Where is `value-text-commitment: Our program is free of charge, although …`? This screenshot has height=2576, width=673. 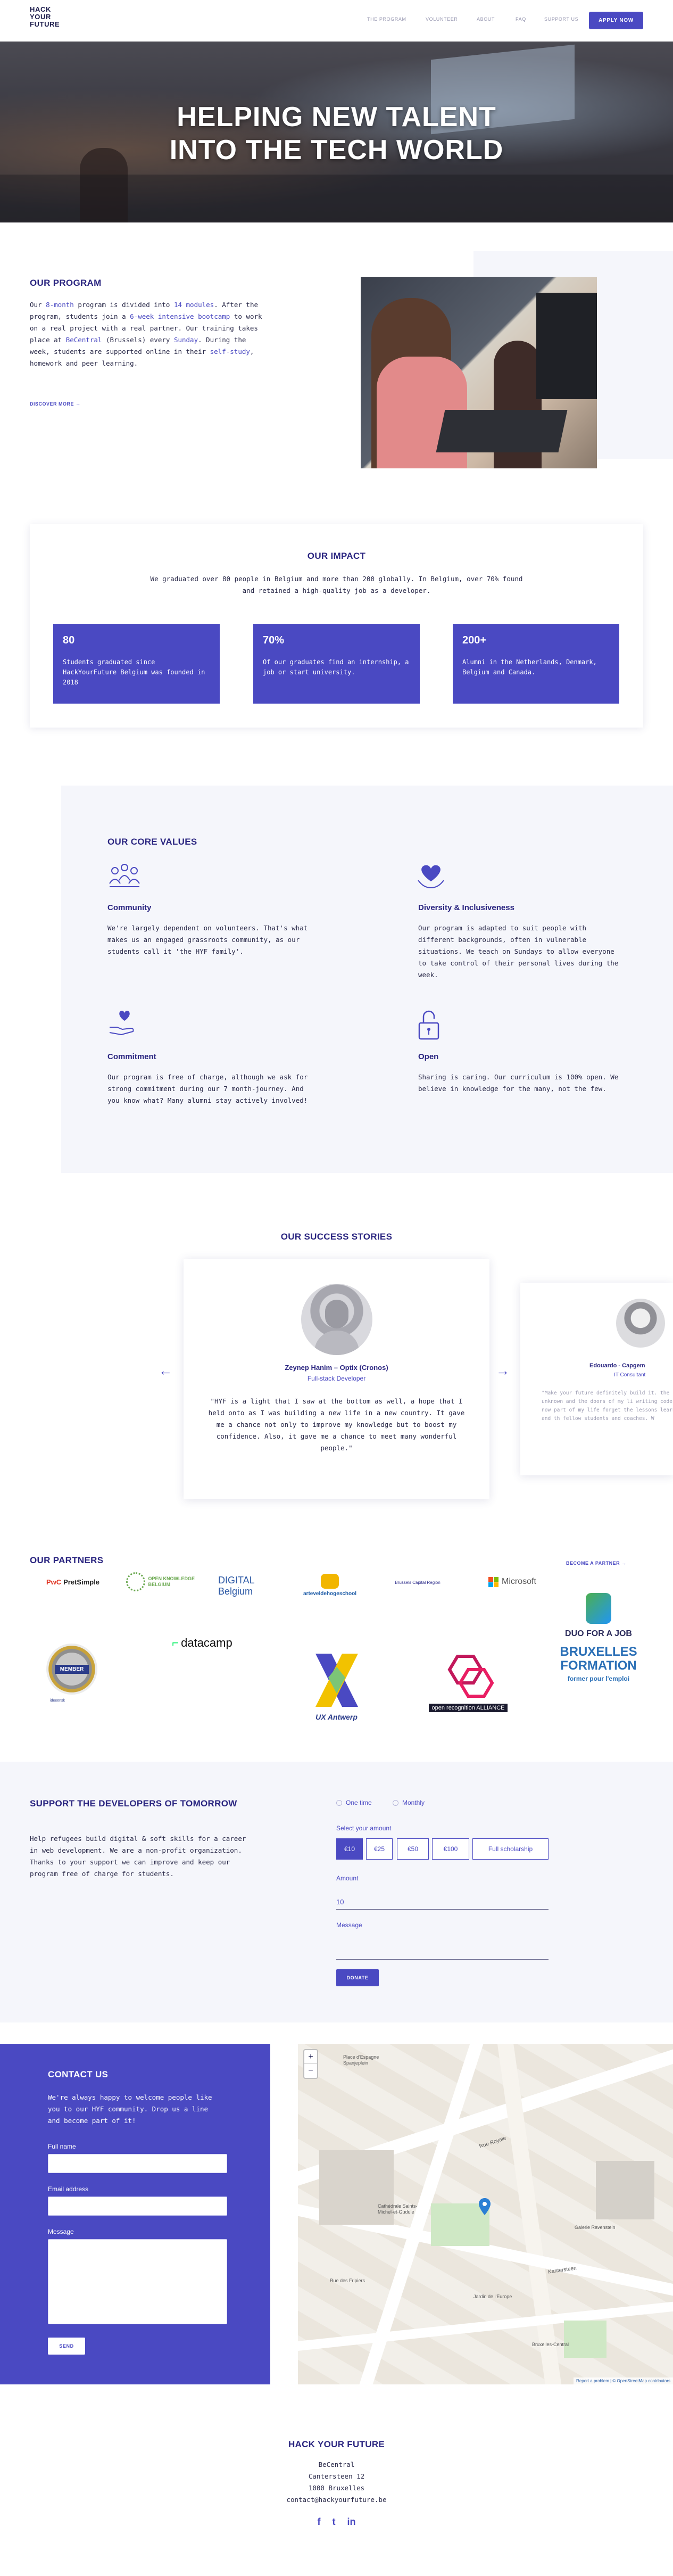
value-text-commitment: Our program is free of charge, although … is located at coordinates (208, 1088).